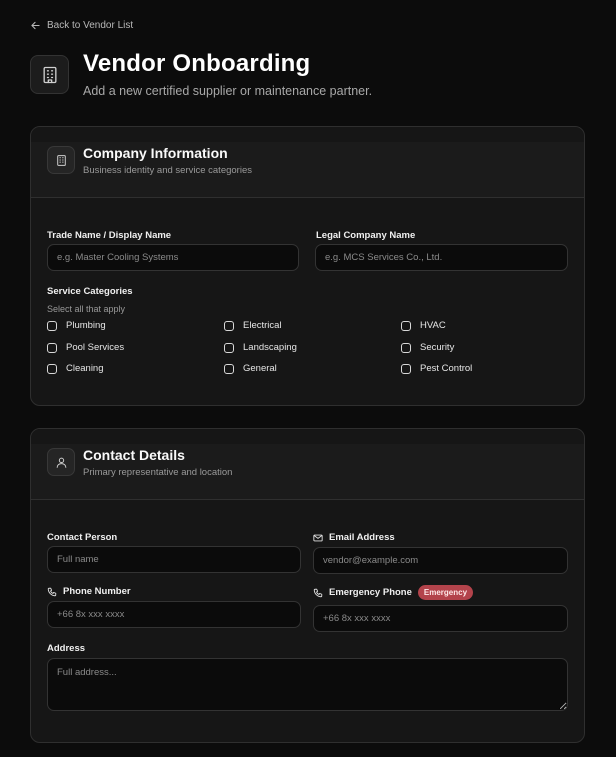  I want to click on trade-name-input, so click(173, 257).